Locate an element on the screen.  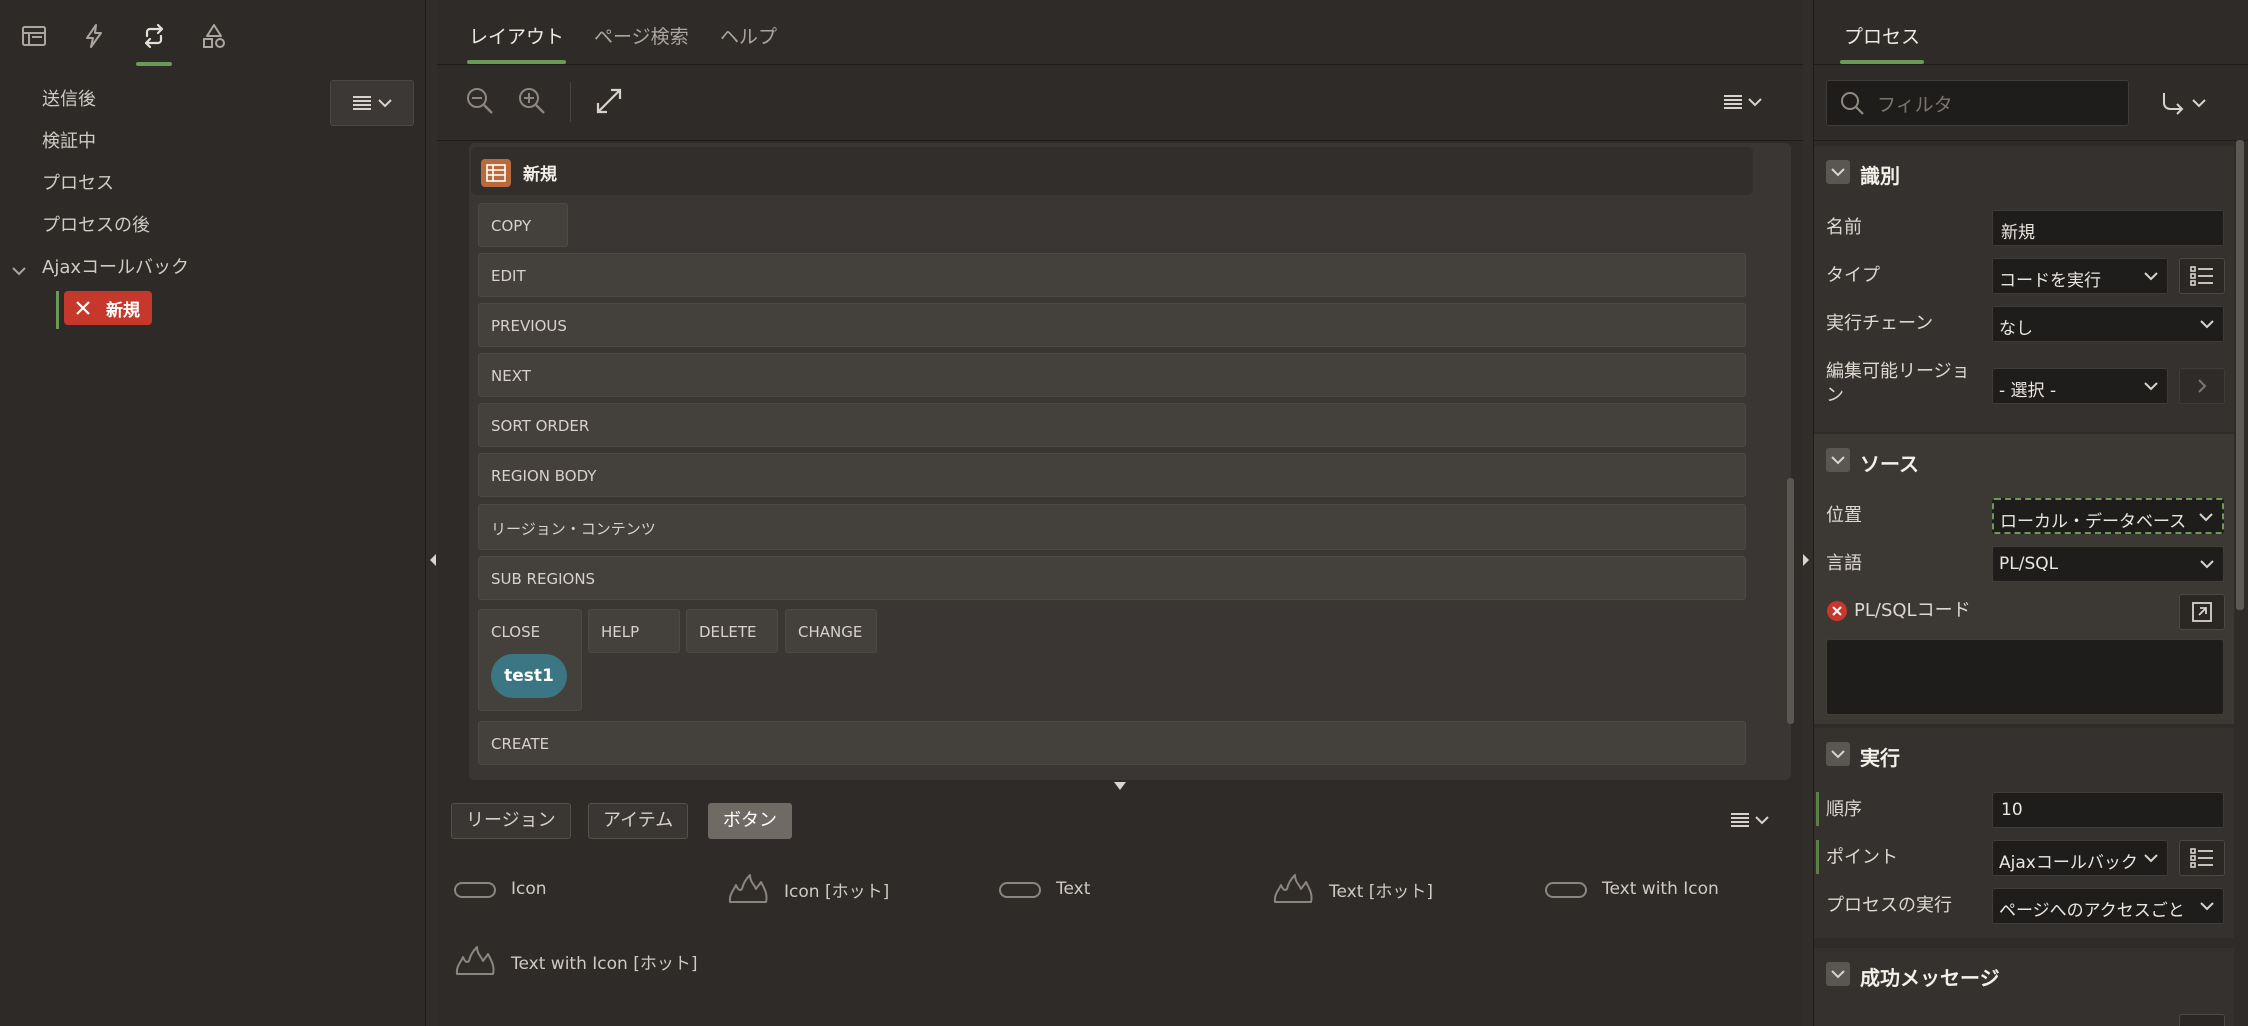
test1-button: test1 is located at coordinates (529, 676).